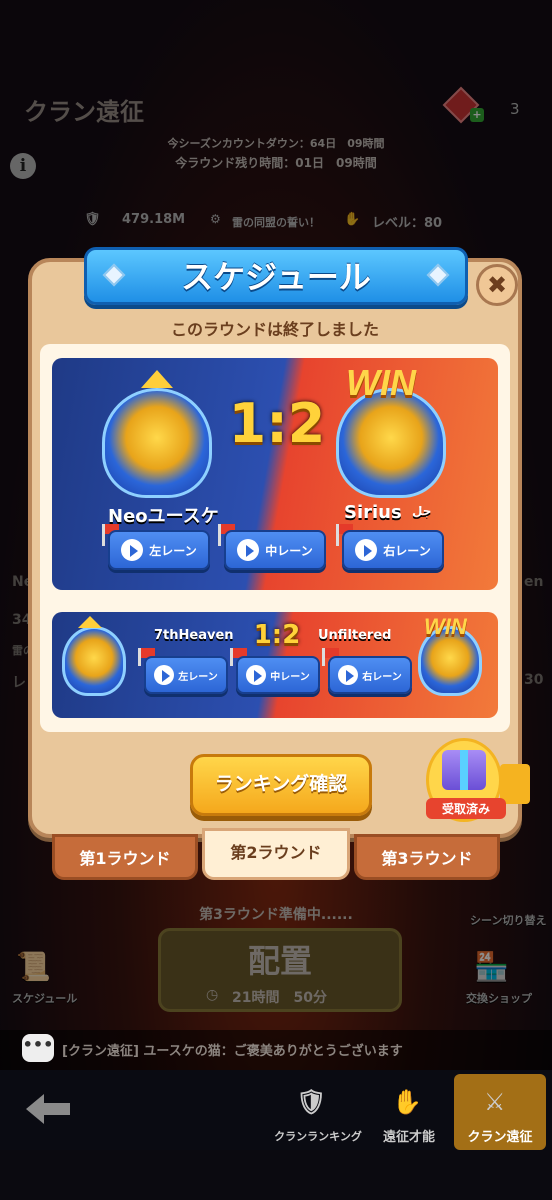 This screenshot has width=552, height=1200. I want to click on left-team-name: Neoユースケ, so click(163, 516).